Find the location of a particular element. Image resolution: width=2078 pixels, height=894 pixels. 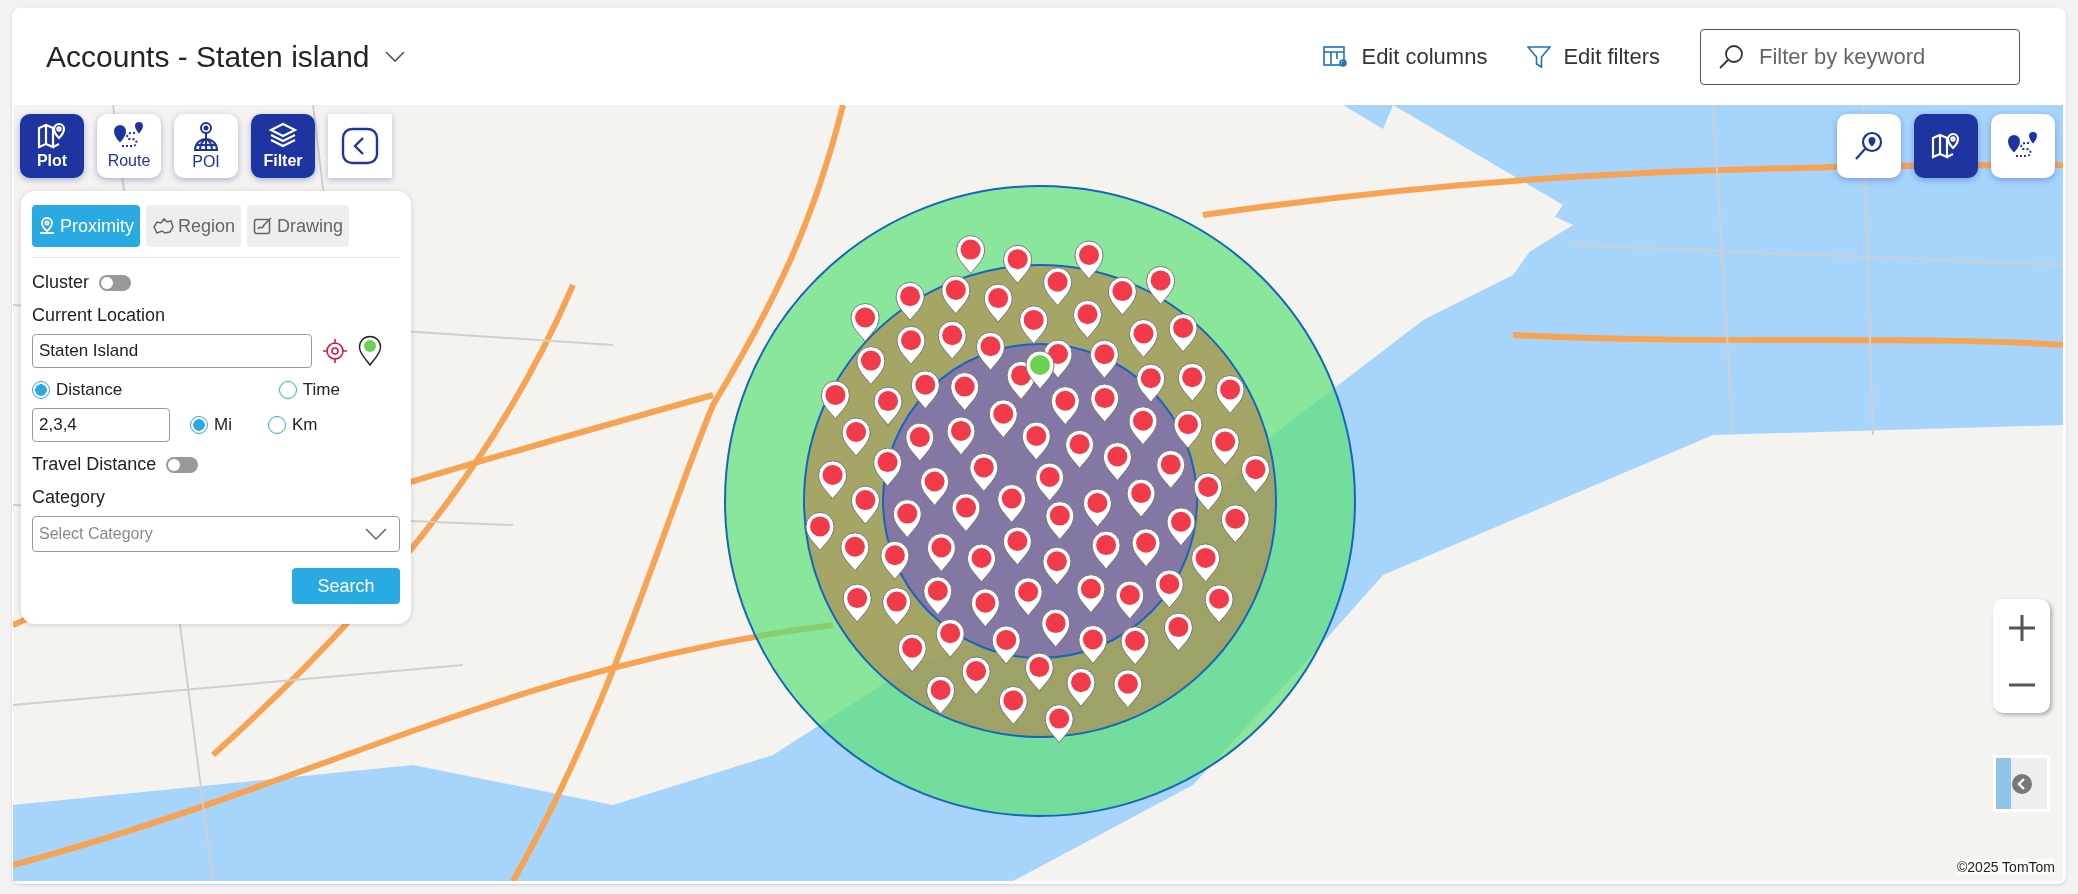

cluster-toggle is located at coordinates (115, 282).